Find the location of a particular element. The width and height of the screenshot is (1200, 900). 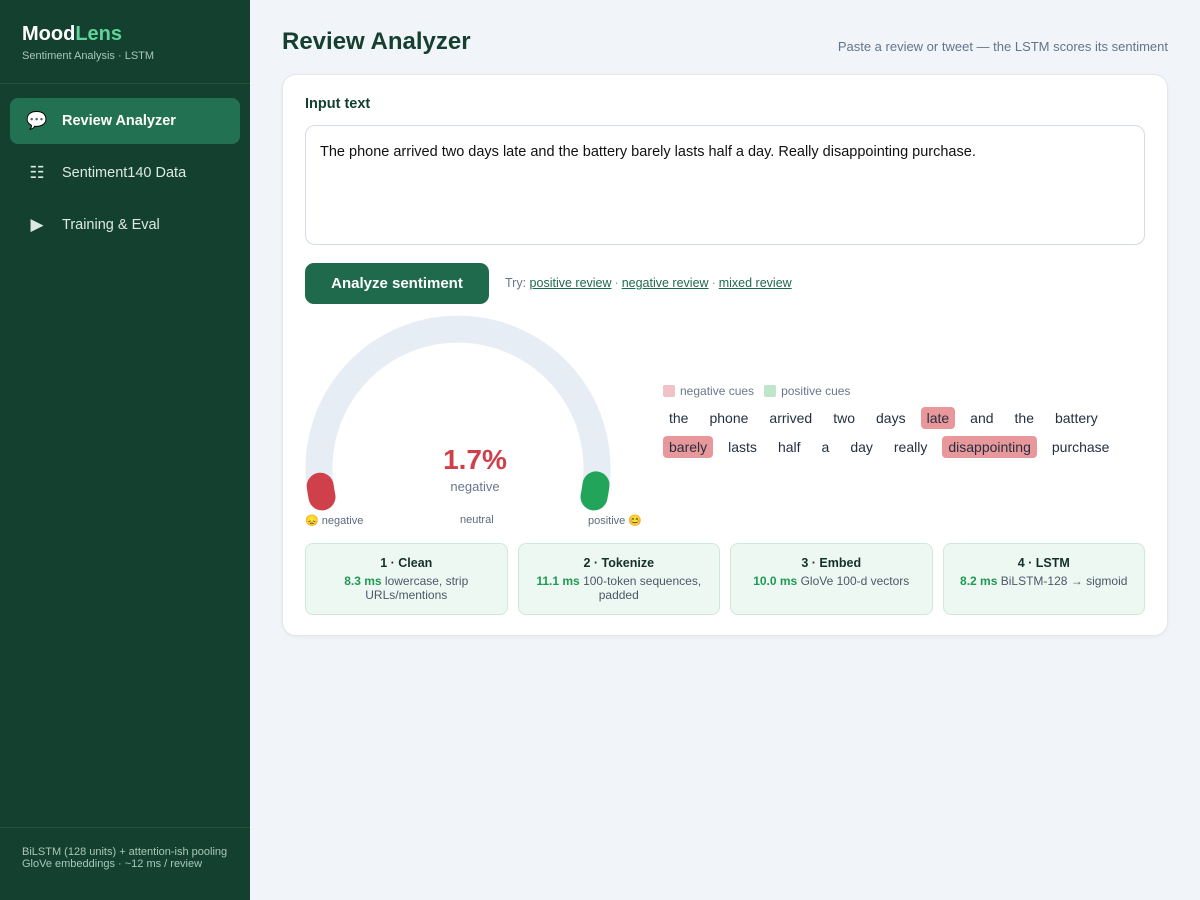

sidebar-item-sentiment140-data: ☷ Sentiment140 Data is located at coordinates (125, 173).